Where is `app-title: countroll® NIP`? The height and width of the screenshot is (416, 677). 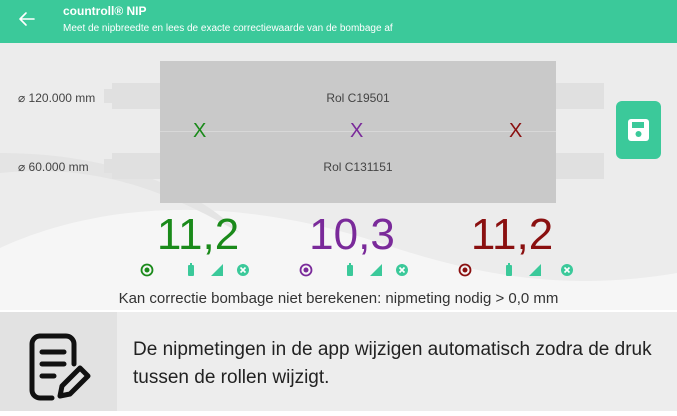
app-title: countroll® NIP is located at coordinates (105, 11).